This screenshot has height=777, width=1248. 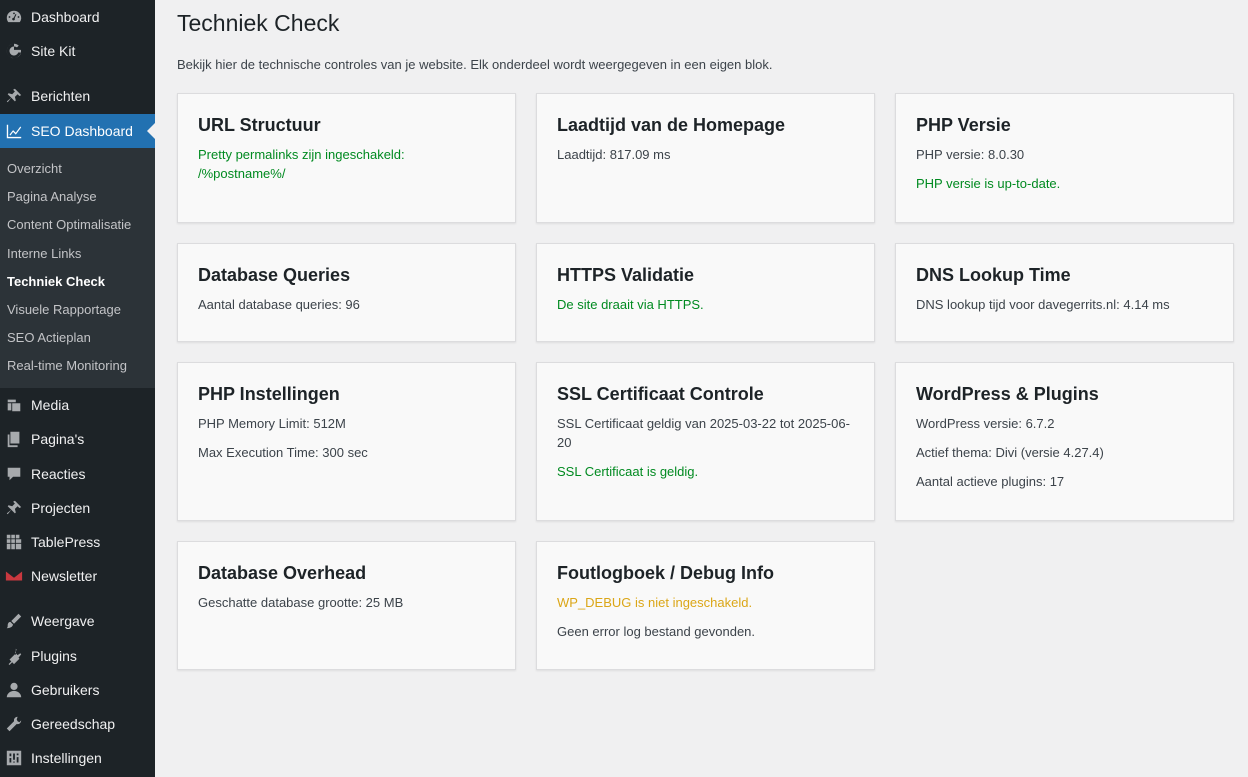 I want to click on submenu-item-visuele-rapportage: Visuele Rapportage, so click(x=77, y=310).